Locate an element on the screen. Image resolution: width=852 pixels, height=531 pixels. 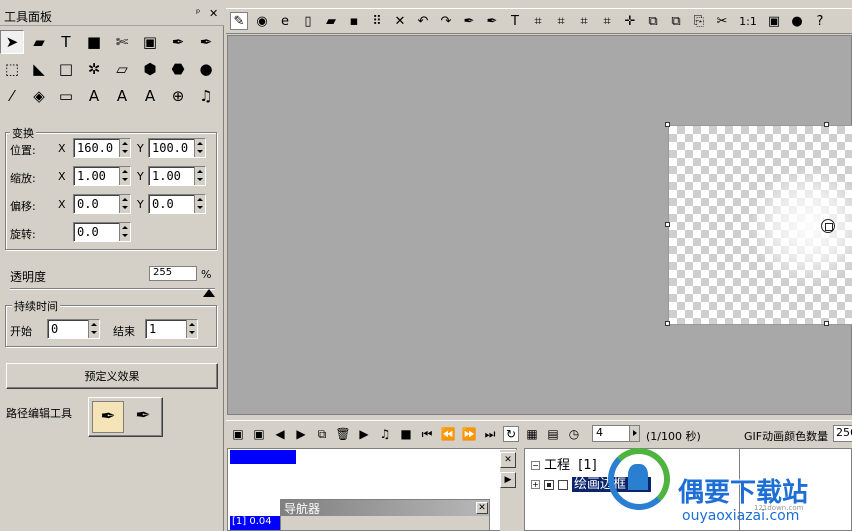
link-icon: ⠿ is located at coordinates (377, 21).